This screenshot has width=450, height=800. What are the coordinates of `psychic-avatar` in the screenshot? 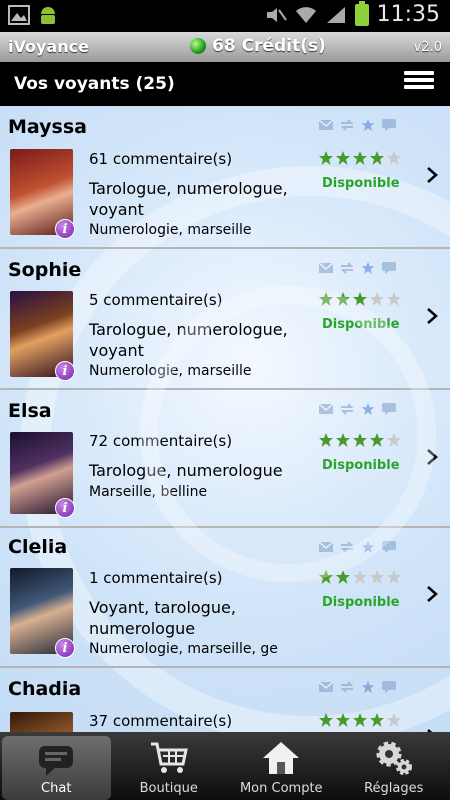 It's located at (41, 722).